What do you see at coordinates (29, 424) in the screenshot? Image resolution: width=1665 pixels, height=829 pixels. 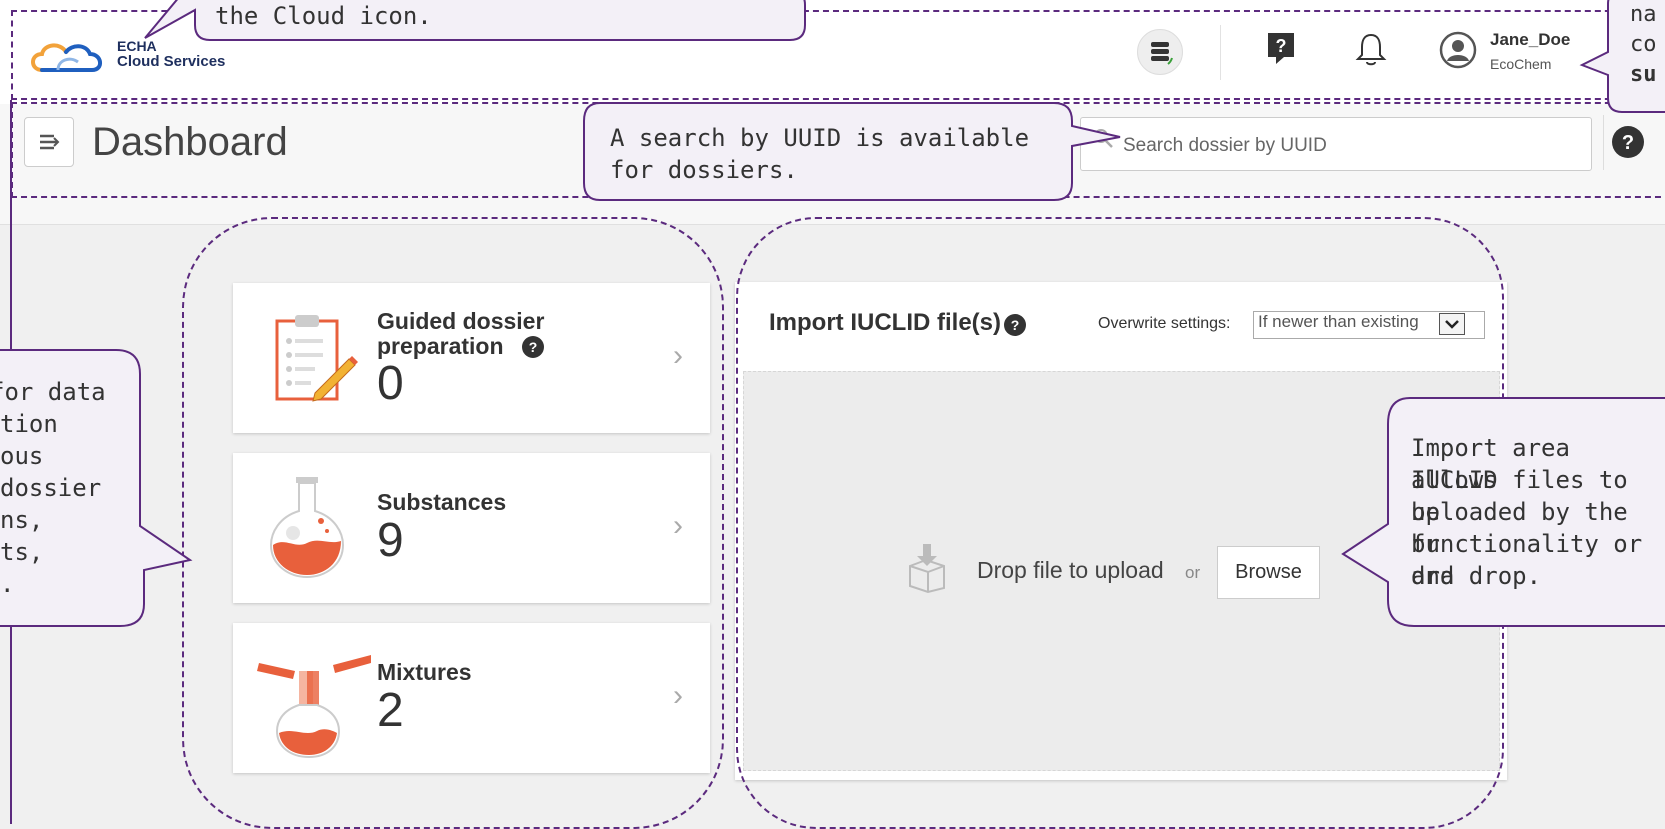 I see `callout-left-line2: tion` at bounding box center [29, 424].